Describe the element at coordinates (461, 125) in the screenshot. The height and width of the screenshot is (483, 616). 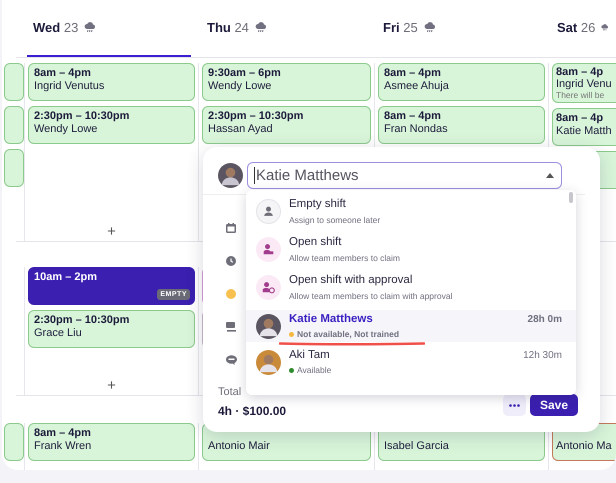
I see `shift-card: 8am – 4pm Fran Nondas` at that location.